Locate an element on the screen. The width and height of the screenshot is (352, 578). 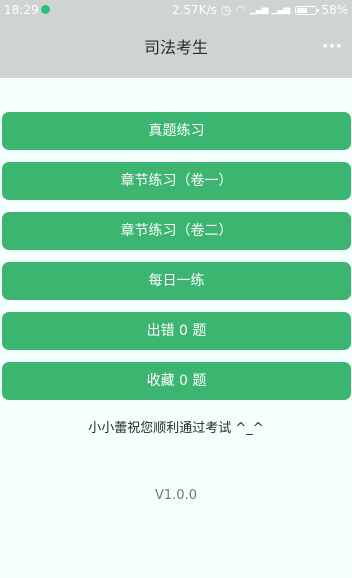
page-title: 司法考生 is located at coordinates (175, 47).